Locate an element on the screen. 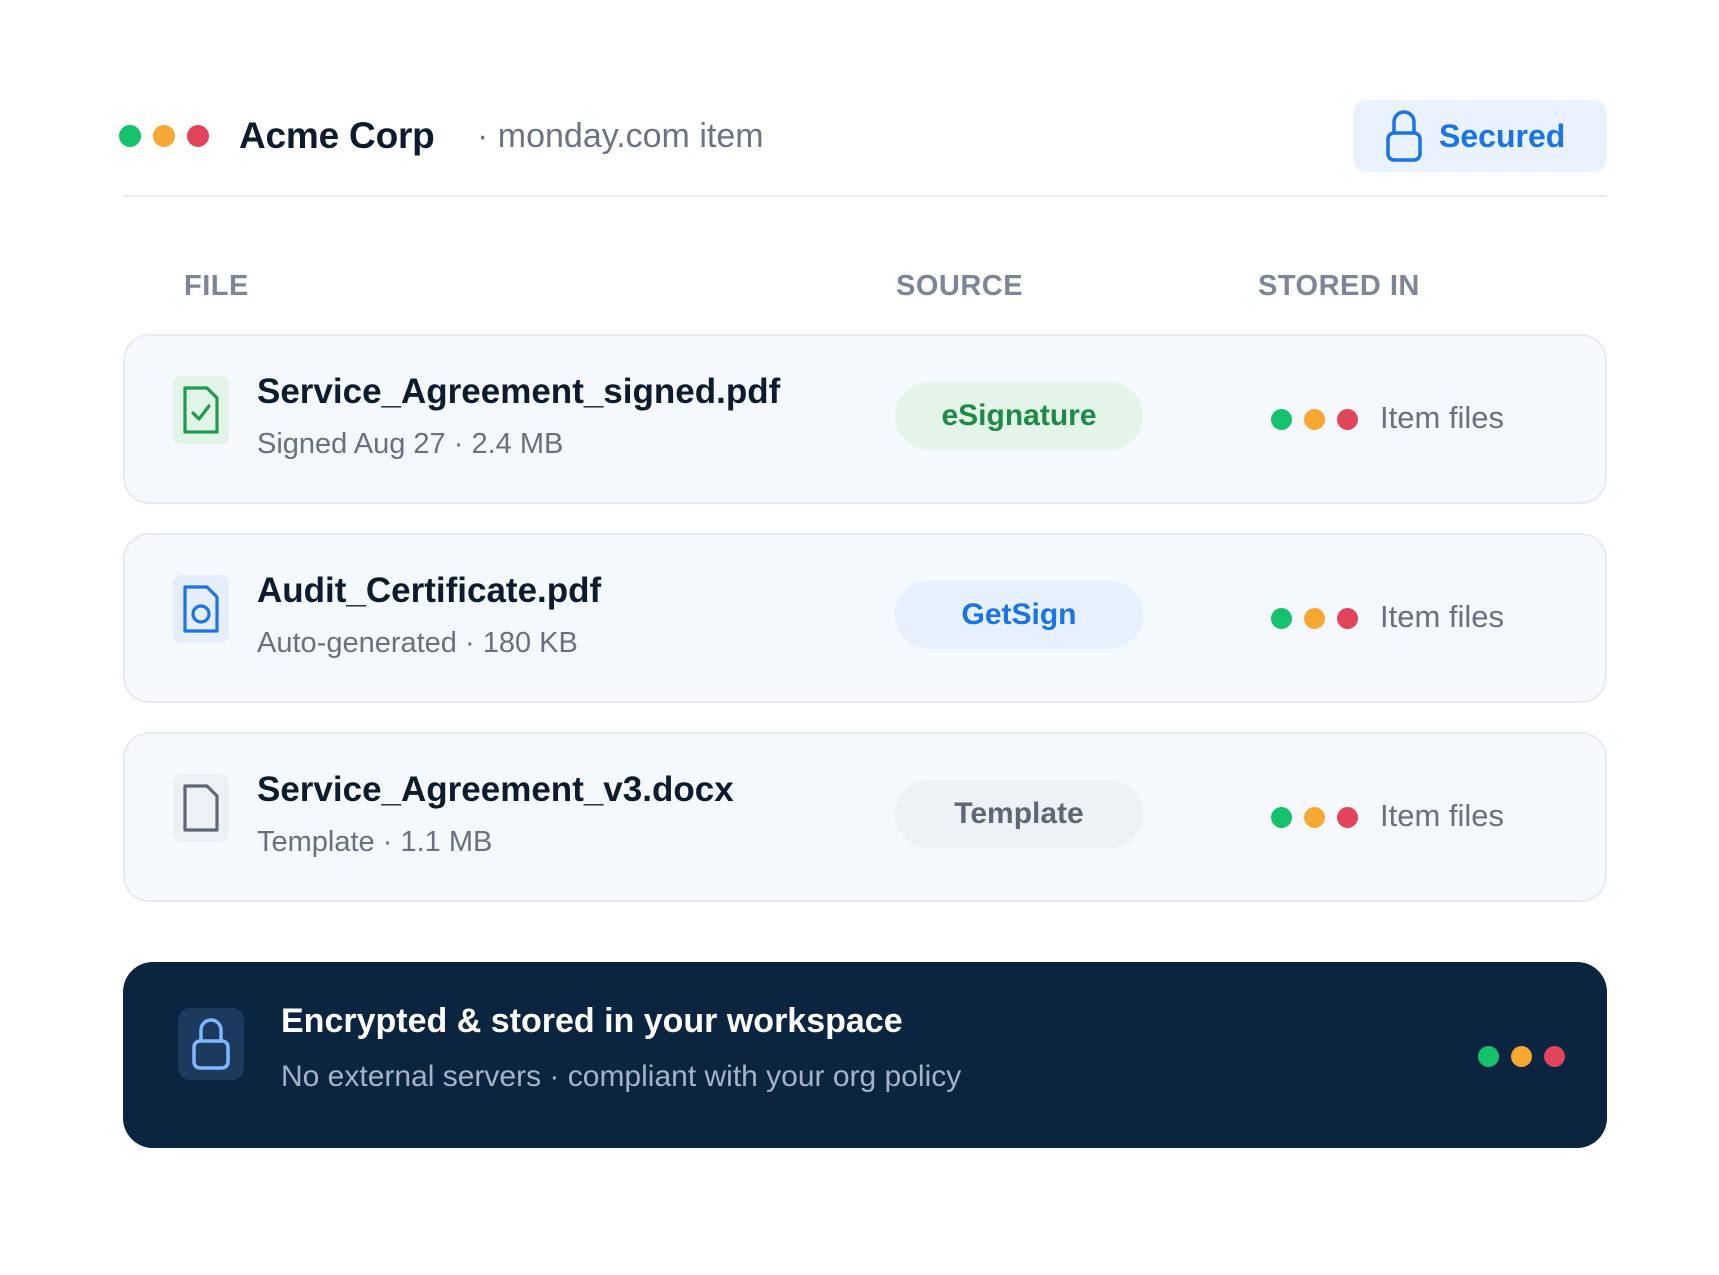  window-dots is located at coordinates (164, 136).